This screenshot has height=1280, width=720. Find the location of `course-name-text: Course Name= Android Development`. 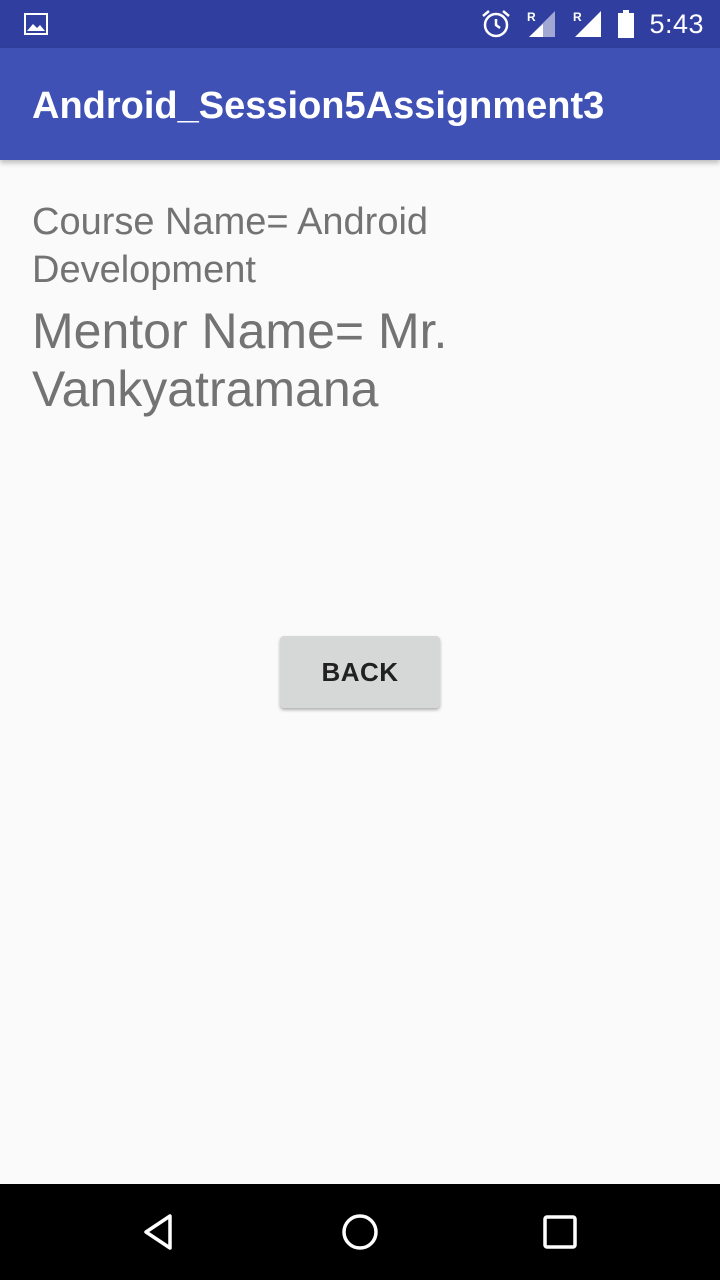

course-name-text: Course Name= Android Development is located at coordinates (230, 246).